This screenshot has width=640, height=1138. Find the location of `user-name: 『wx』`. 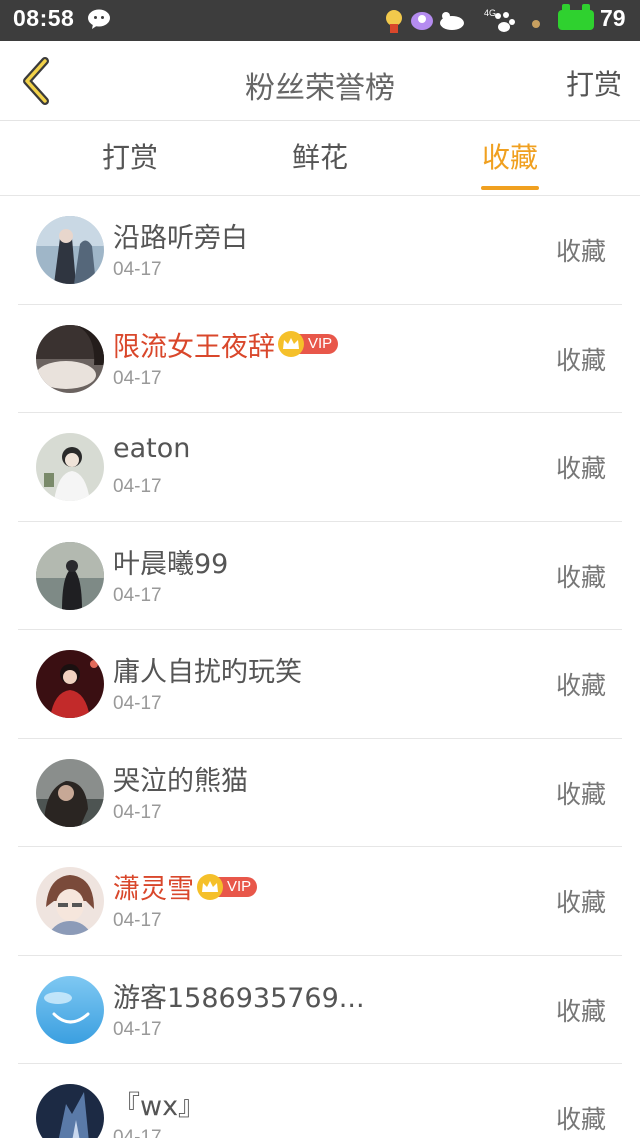

user-name: 『wx』 is located at coordinates (159, 1106).